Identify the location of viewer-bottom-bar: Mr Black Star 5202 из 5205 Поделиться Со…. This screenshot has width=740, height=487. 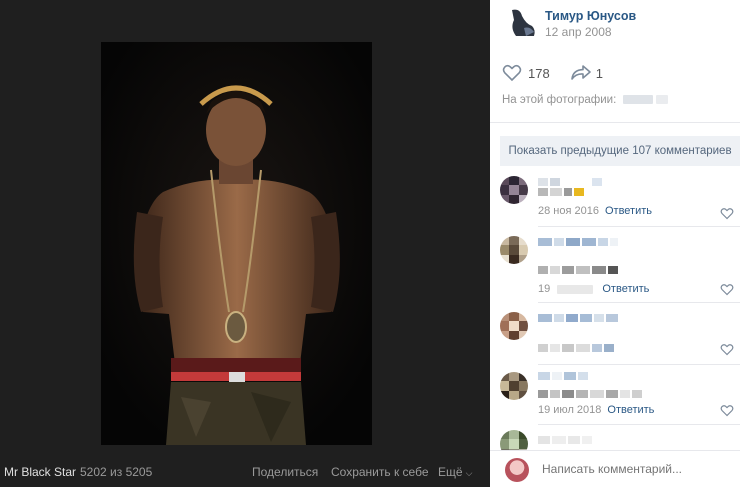
(245, 472).